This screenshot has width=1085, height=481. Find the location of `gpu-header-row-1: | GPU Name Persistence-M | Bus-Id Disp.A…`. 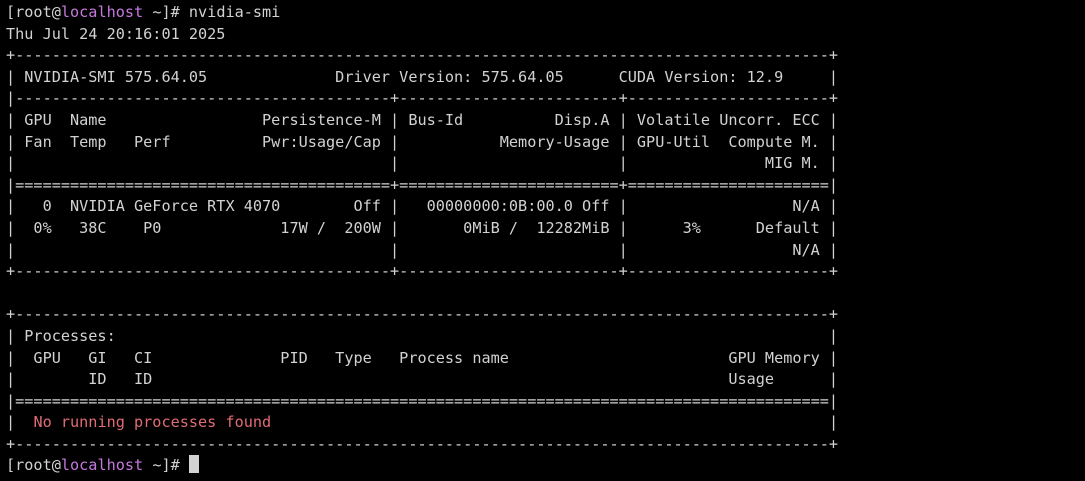

gpu-header-row-1: | GPU Name Persistence-M | Bus-Id Disp.A… is located at coordinates (422, 119).